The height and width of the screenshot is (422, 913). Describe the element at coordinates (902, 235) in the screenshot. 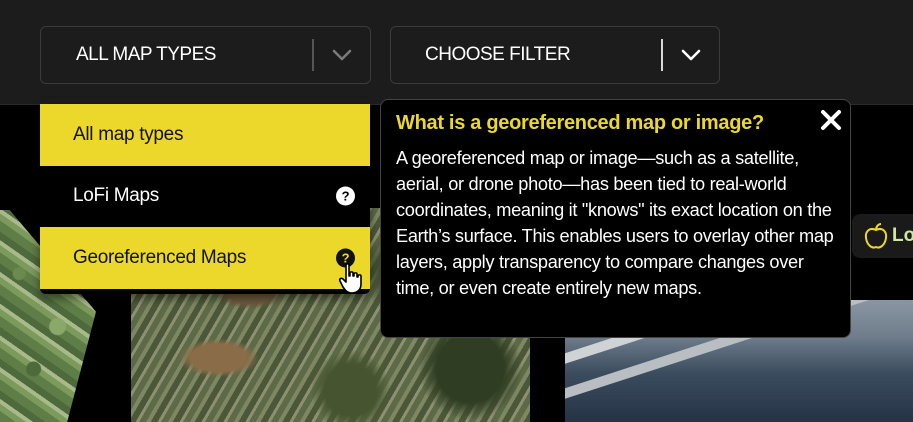

I see `badge-text: Lo` at that location.